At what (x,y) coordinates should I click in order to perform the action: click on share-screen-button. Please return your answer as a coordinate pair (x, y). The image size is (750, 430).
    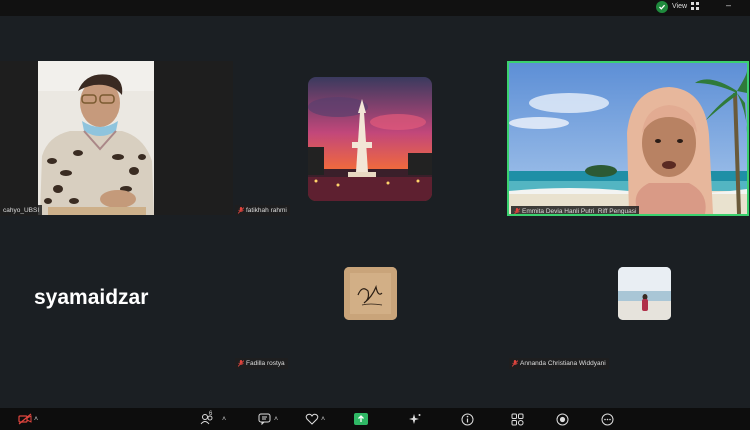
    Looking at the image, I should click on (361, 419).